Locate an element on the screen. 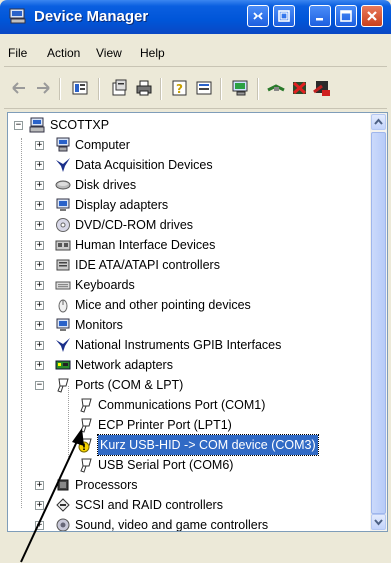 This screenshot has width=391, height=563. uninstall-icon is located at coordinates (322, 88).